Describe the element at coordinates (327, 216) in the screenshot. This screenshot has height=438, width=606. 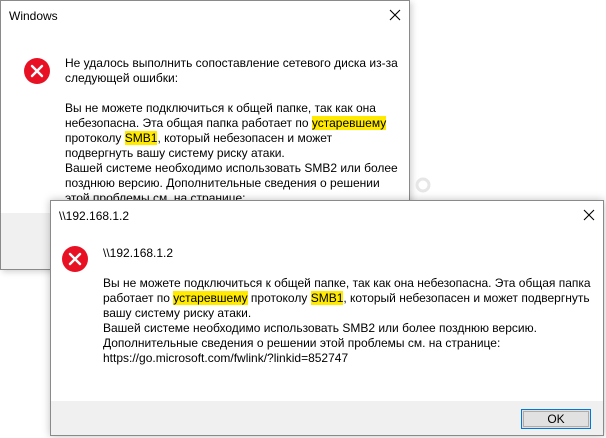
I see `dialog-front-titlebar: \\192.168.1.2` at that location.